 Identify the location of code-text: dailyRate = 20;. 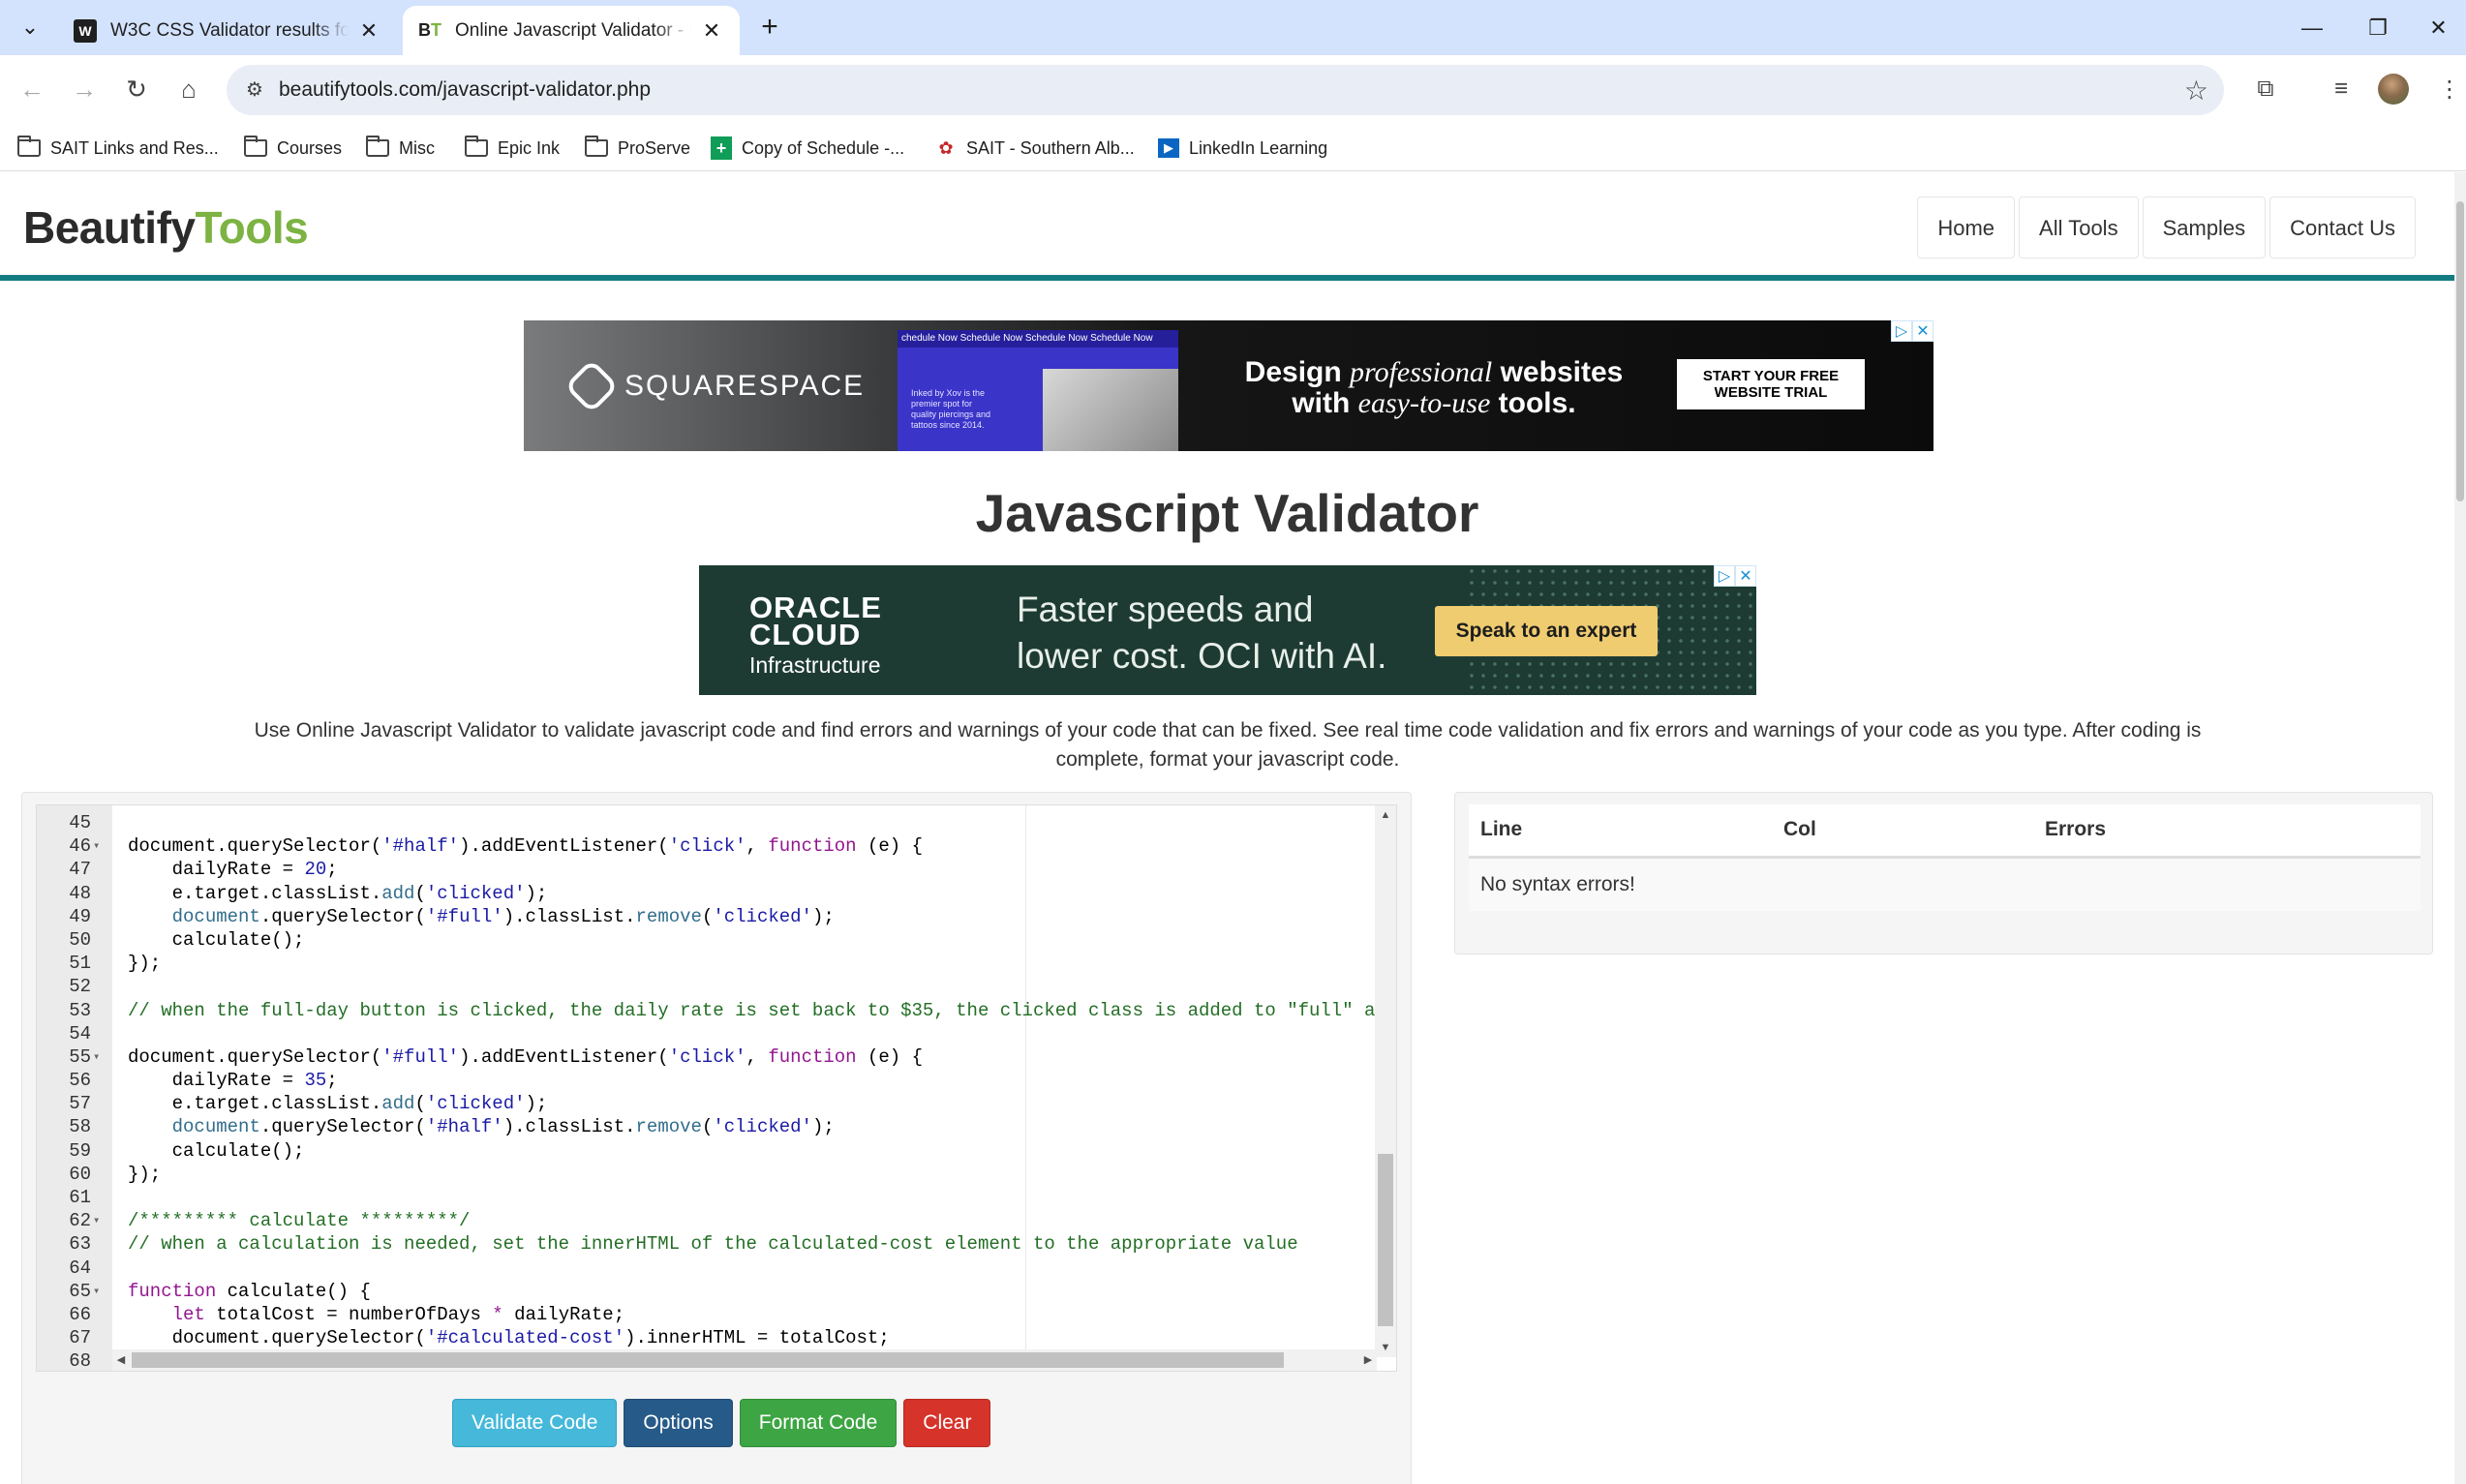
(233, 869).